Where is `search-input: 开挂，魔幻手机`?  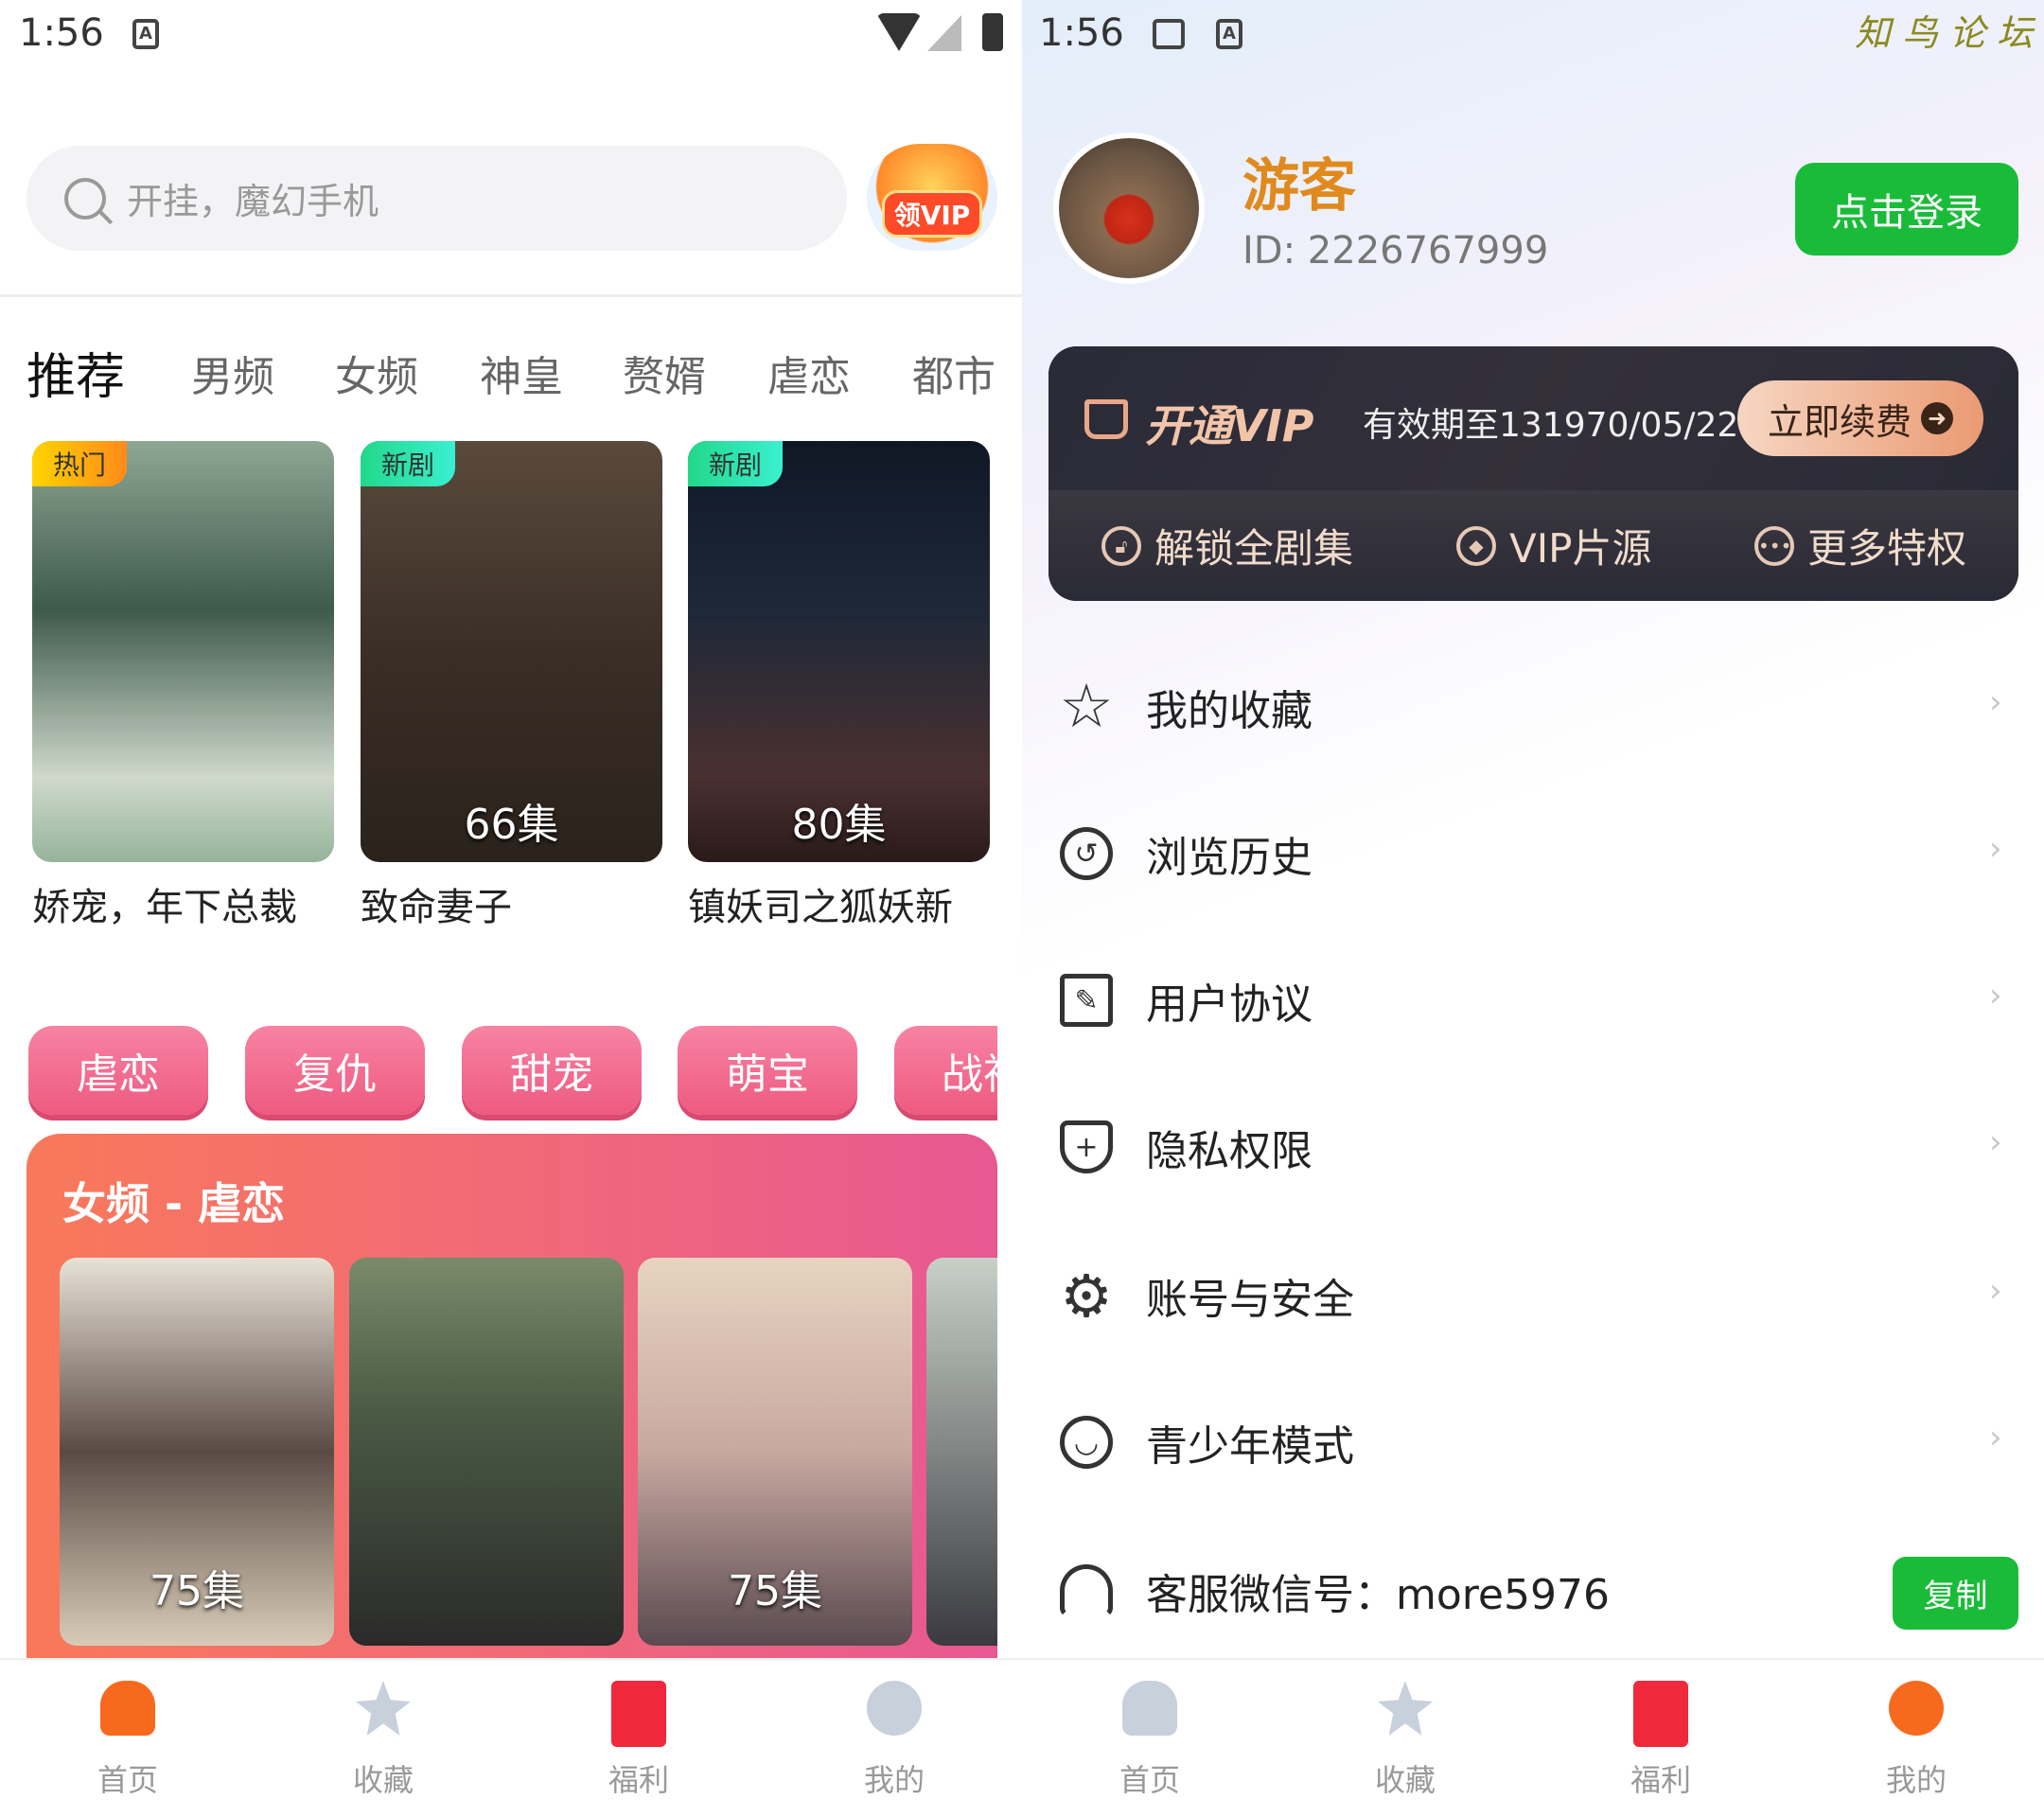
search-input: 开挂，魔幻手机 is located at coordinates (436, 198).